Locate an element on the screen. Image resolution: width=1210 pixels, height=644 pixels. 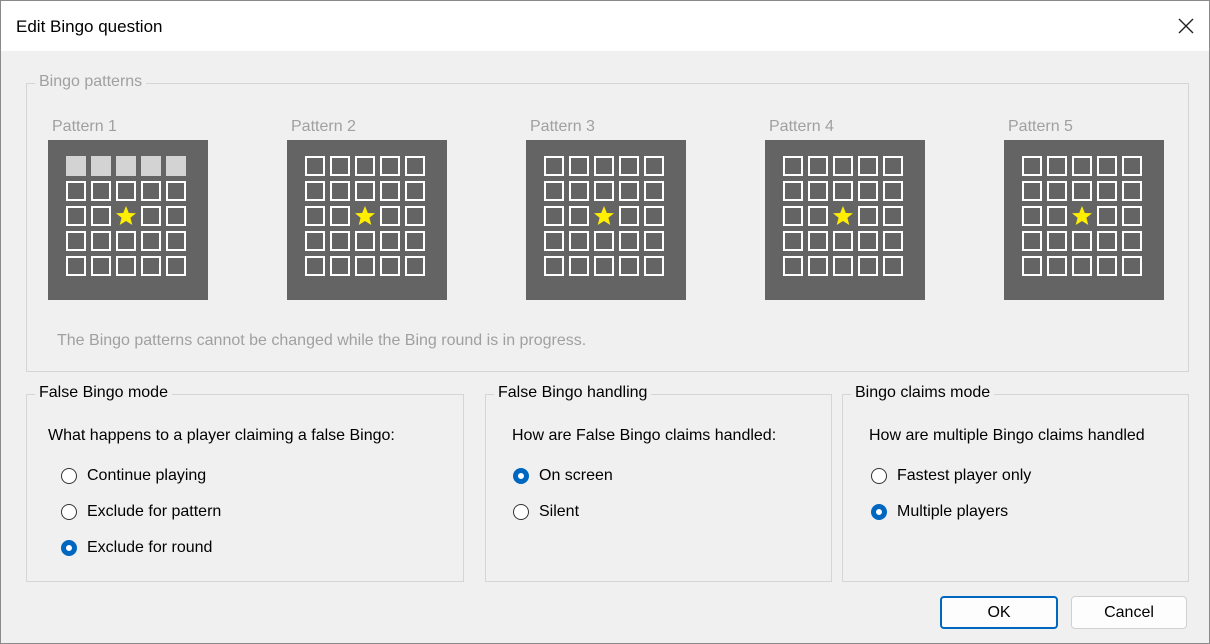
cancel-button: Cancel is located at coordinates (1129, 612).